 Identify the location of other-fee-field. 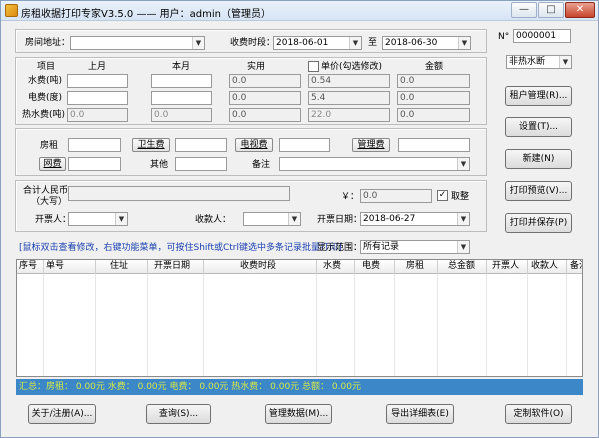
(201, 164).